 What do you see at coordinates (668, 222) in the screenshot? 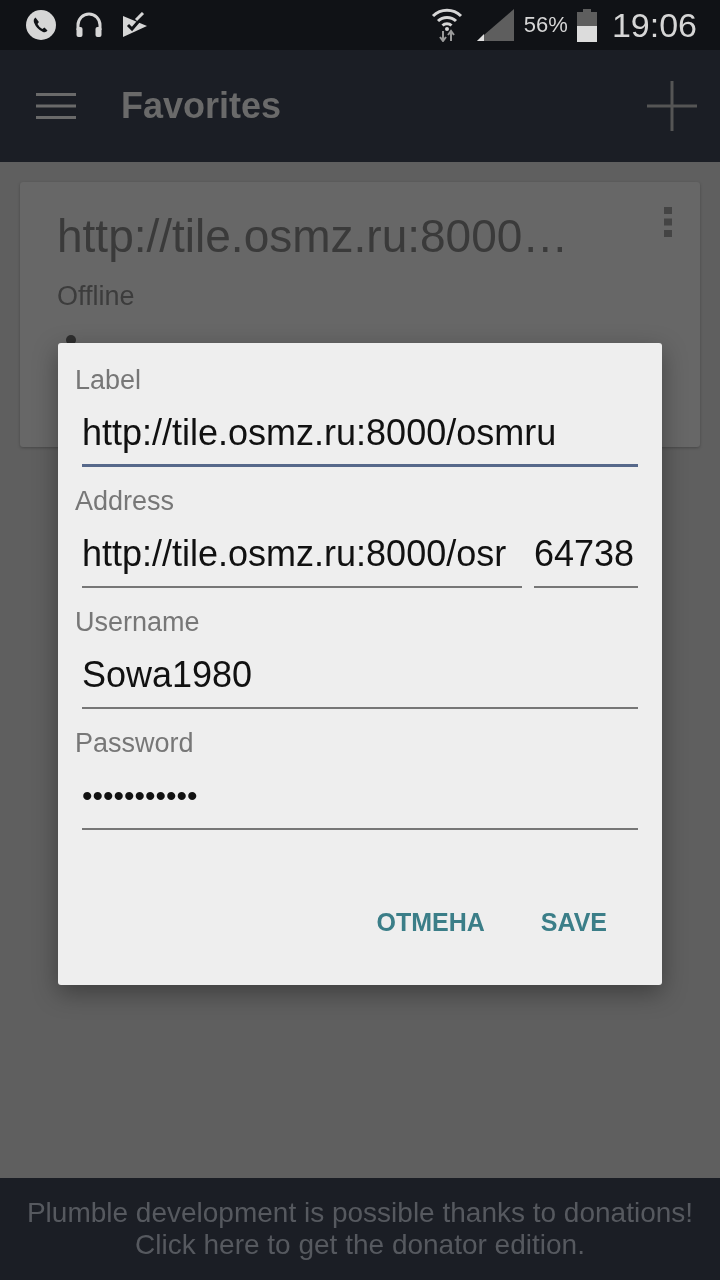
I see `more-icon` at bounding box center [668, 222].